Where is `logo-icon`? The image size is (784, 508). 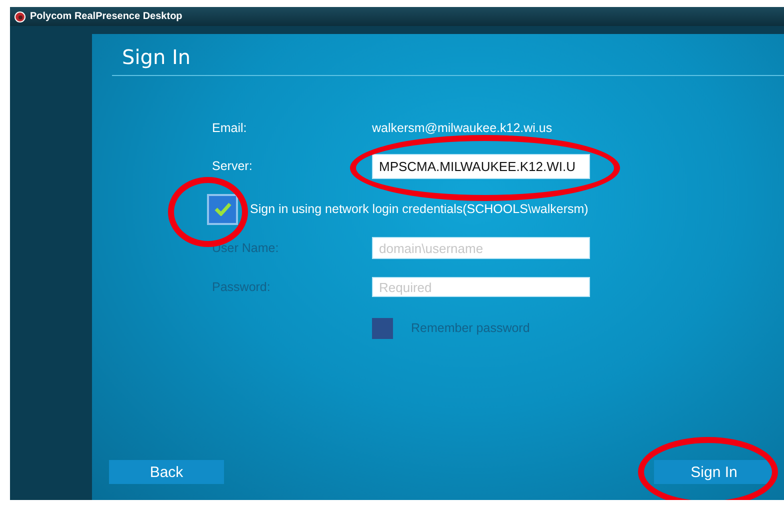
logo-icon is located at coordinates (20, 16).